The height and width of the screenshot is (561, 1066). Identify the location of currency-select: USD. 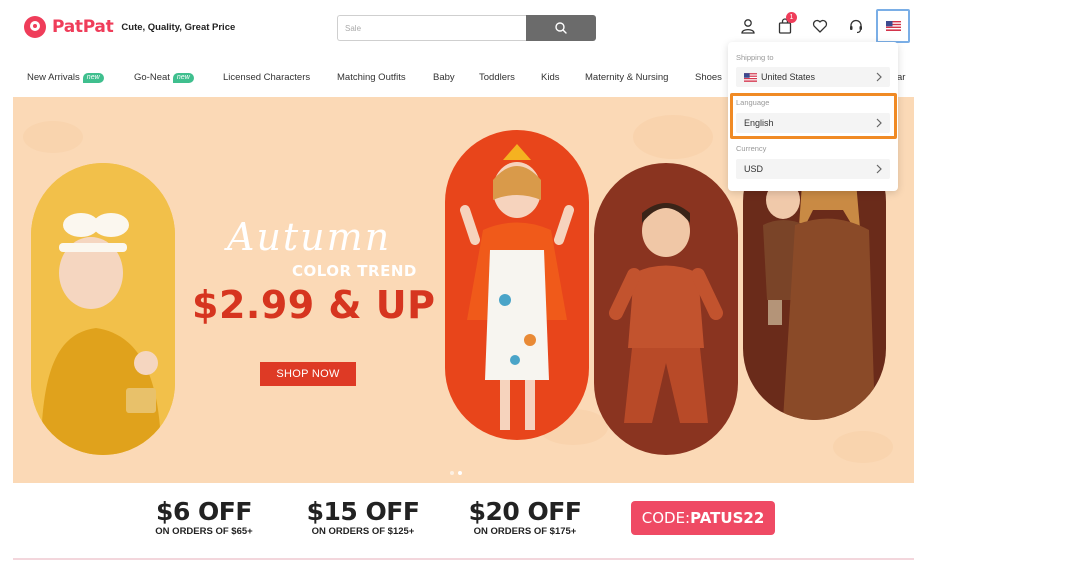
(813, 169).